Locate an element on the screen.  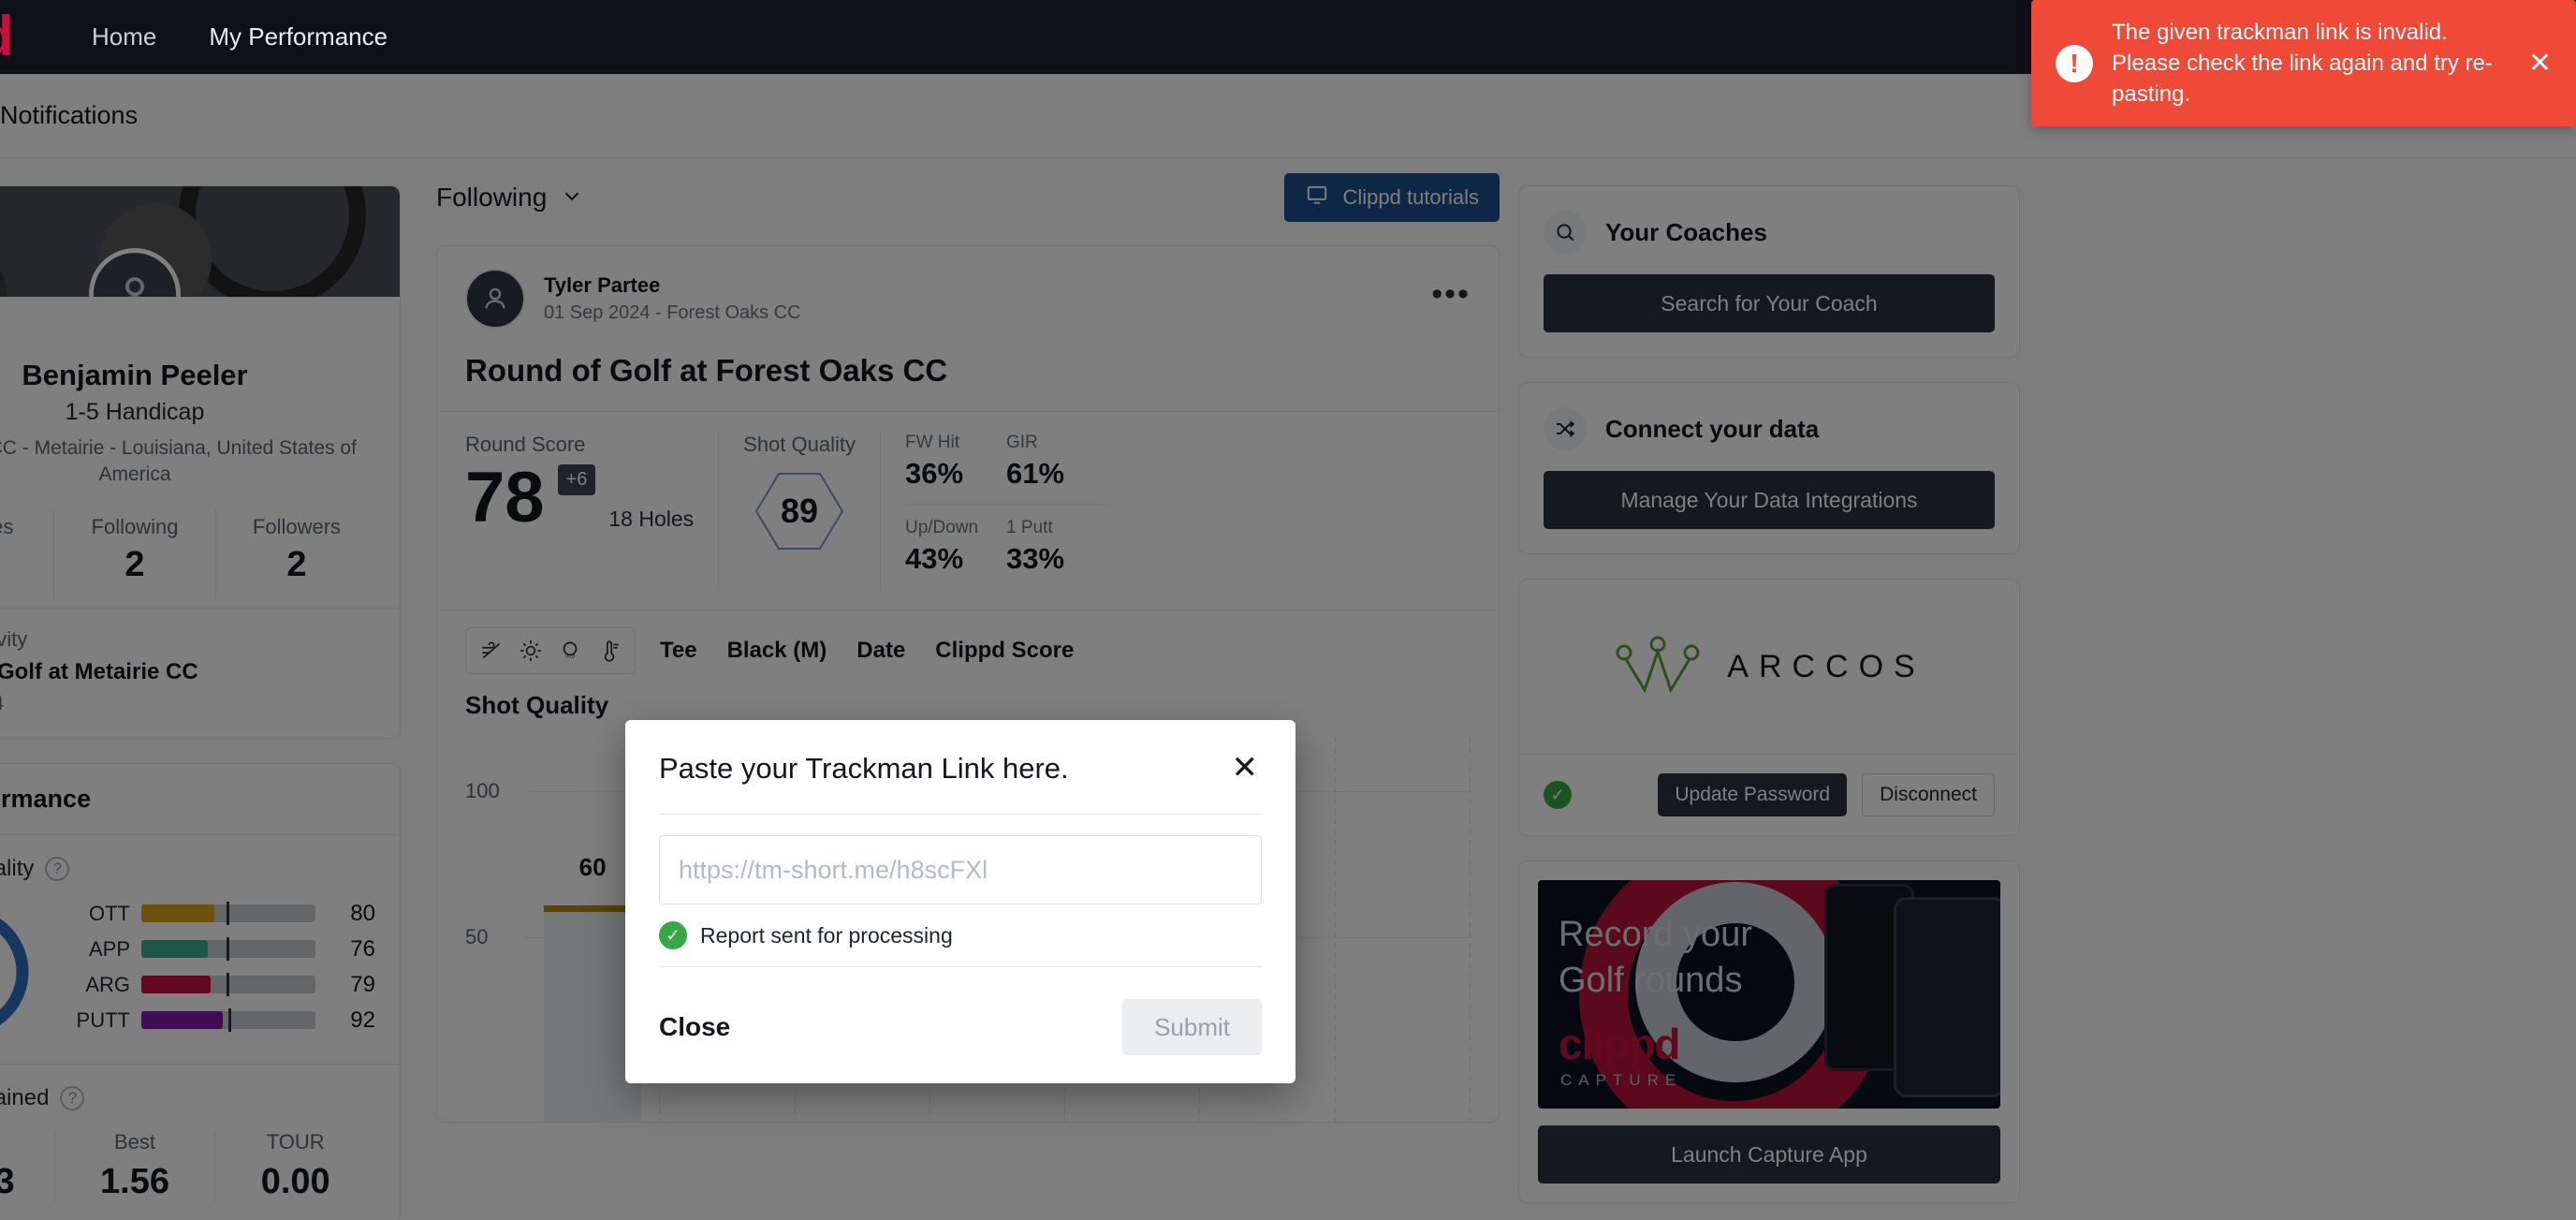
modal-header: Paste your Trackman Link here. ✕ is located at coordinates (961, 769).